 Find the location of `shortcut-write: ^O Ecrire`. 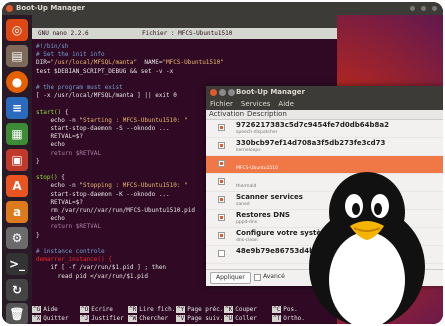

shortcut-write: ^O Ecrire is located at coordinates (104, 309).